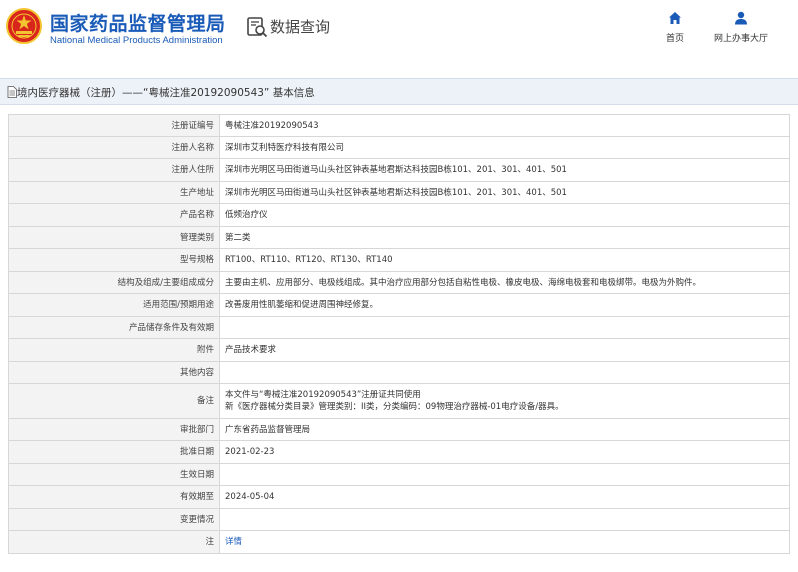 The image size is (798, 572). Describe the element at coordinates (675, 27) in the screenshot. I see `nav-home: 首页` at that location.